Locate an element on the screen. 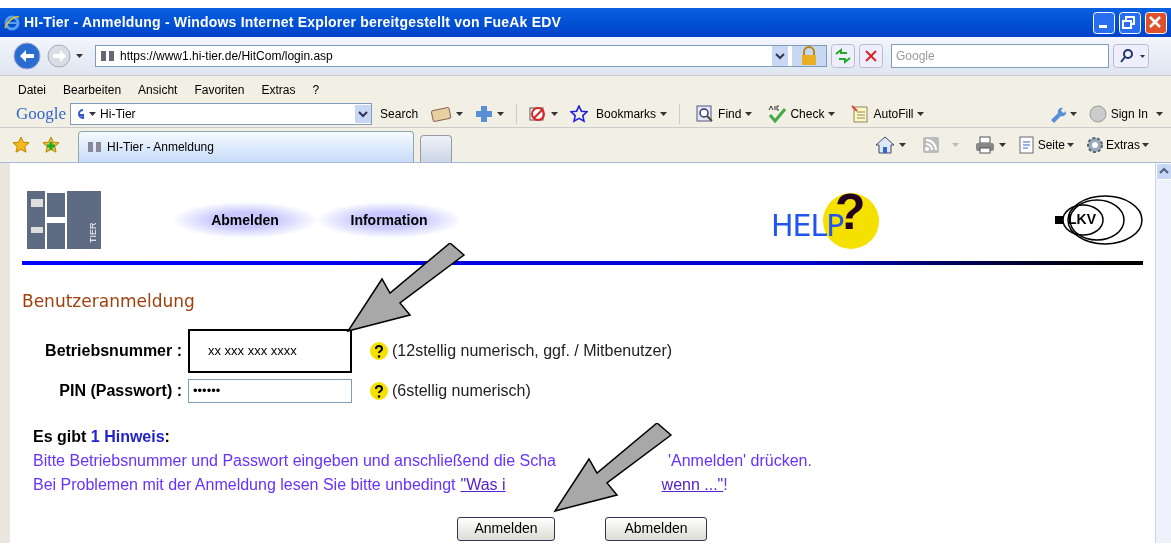  notice-text: 'Anmelden' drücken. is located at coordinates (740, 460).